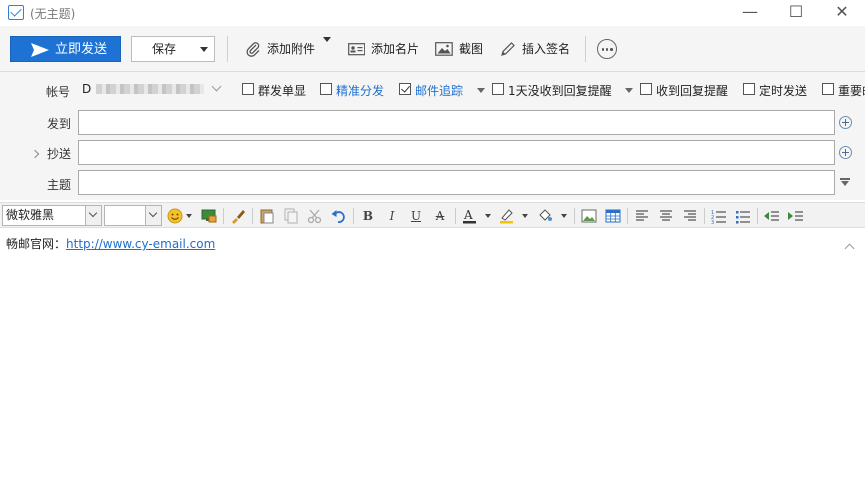  Describe the element at coordinates (253, 49) in the screenshot. I see `paperclip-icon` at that location.